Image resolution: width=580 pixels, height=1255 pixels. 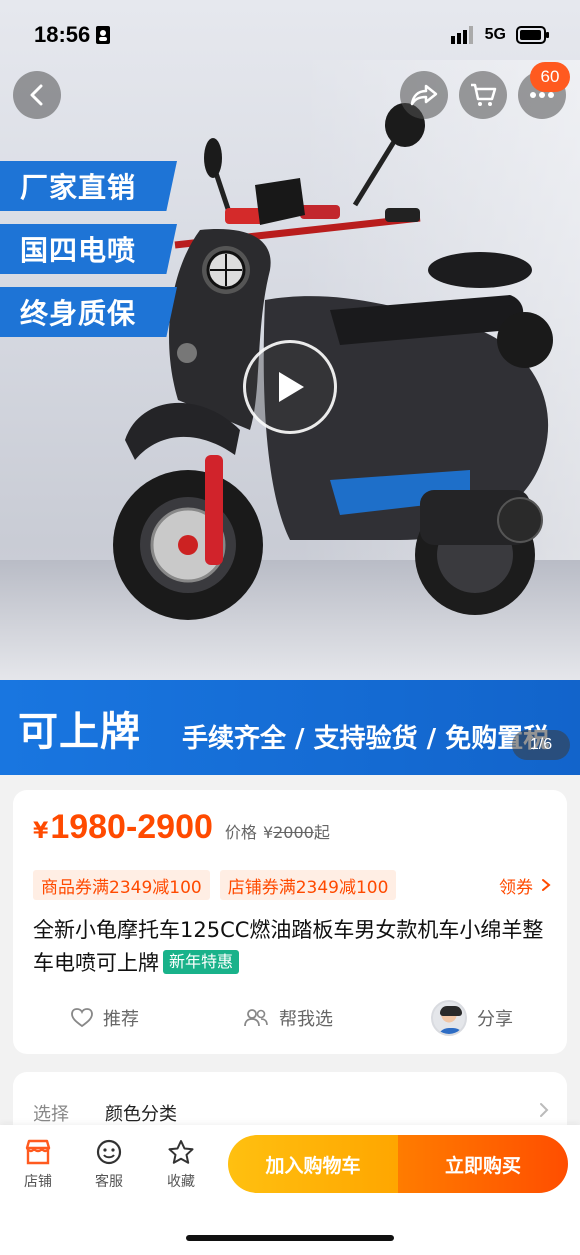 I want to click on help-choose-button: 帮我选, so click(x=288, y=1018).